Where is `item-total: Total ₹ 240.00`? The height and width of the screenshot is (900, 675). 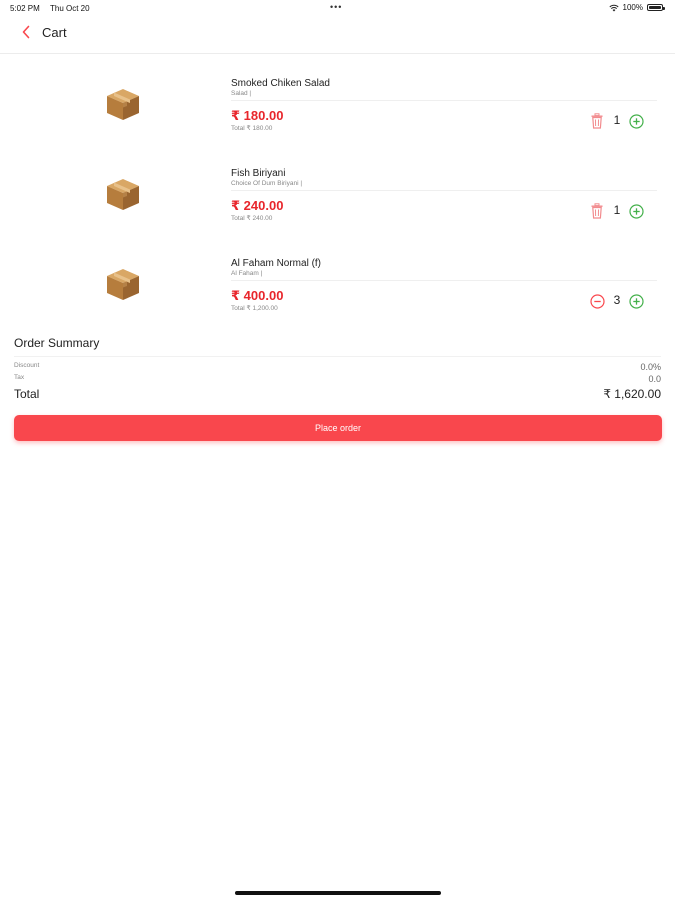
item-total: Total ₹ 240.00 is located at coordinates (252, 218).